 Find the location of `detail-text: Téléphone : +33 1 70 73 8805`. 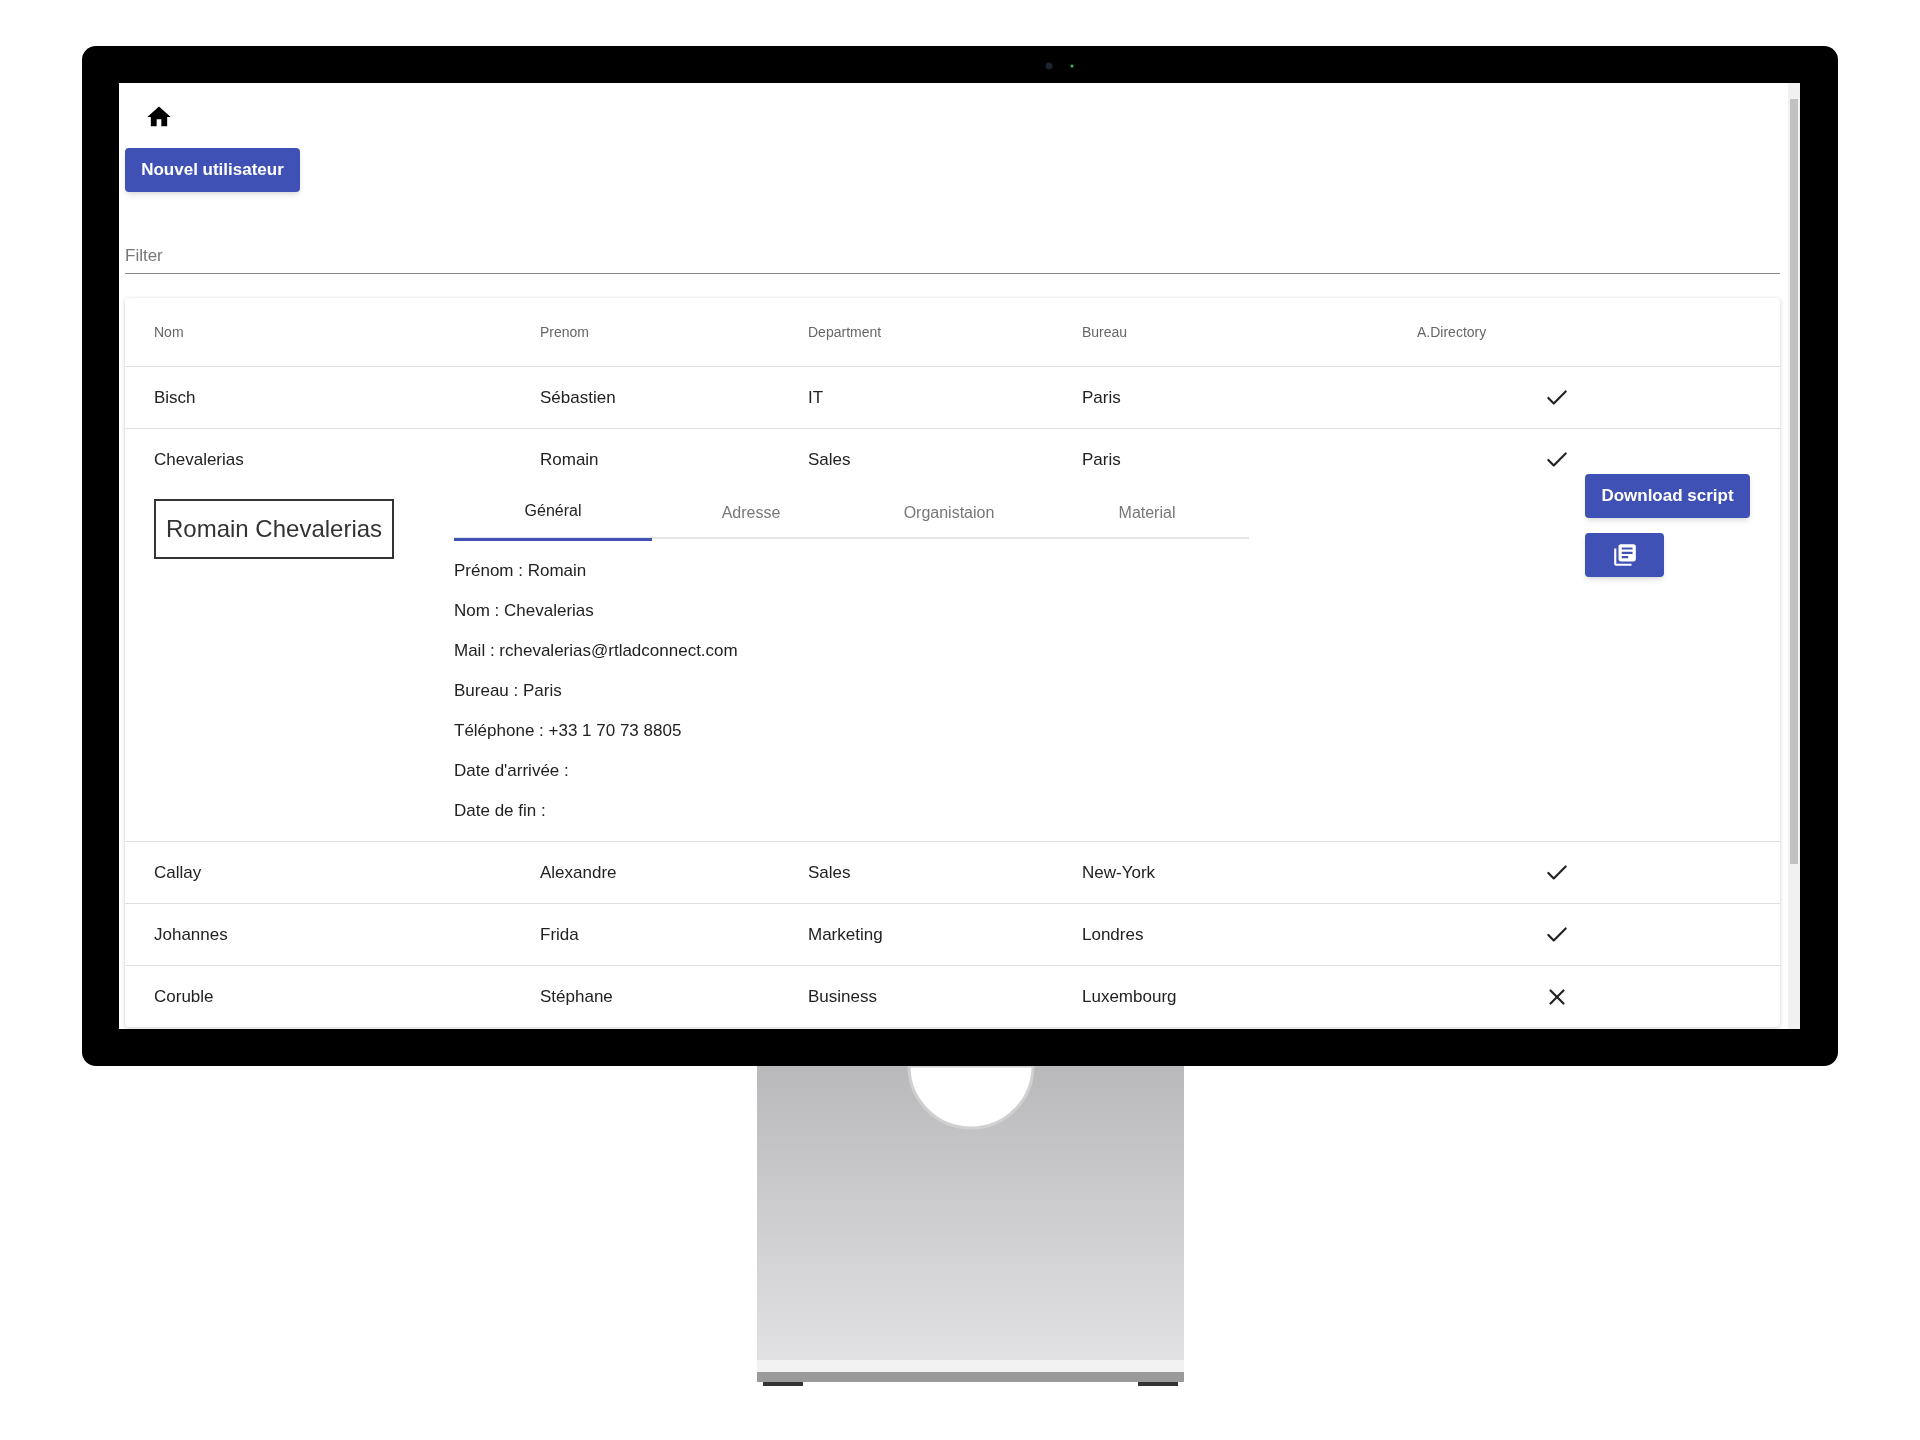

detail-text: Téléphone : +33 1 70 73 8805 is located at coordinates (568, 731).